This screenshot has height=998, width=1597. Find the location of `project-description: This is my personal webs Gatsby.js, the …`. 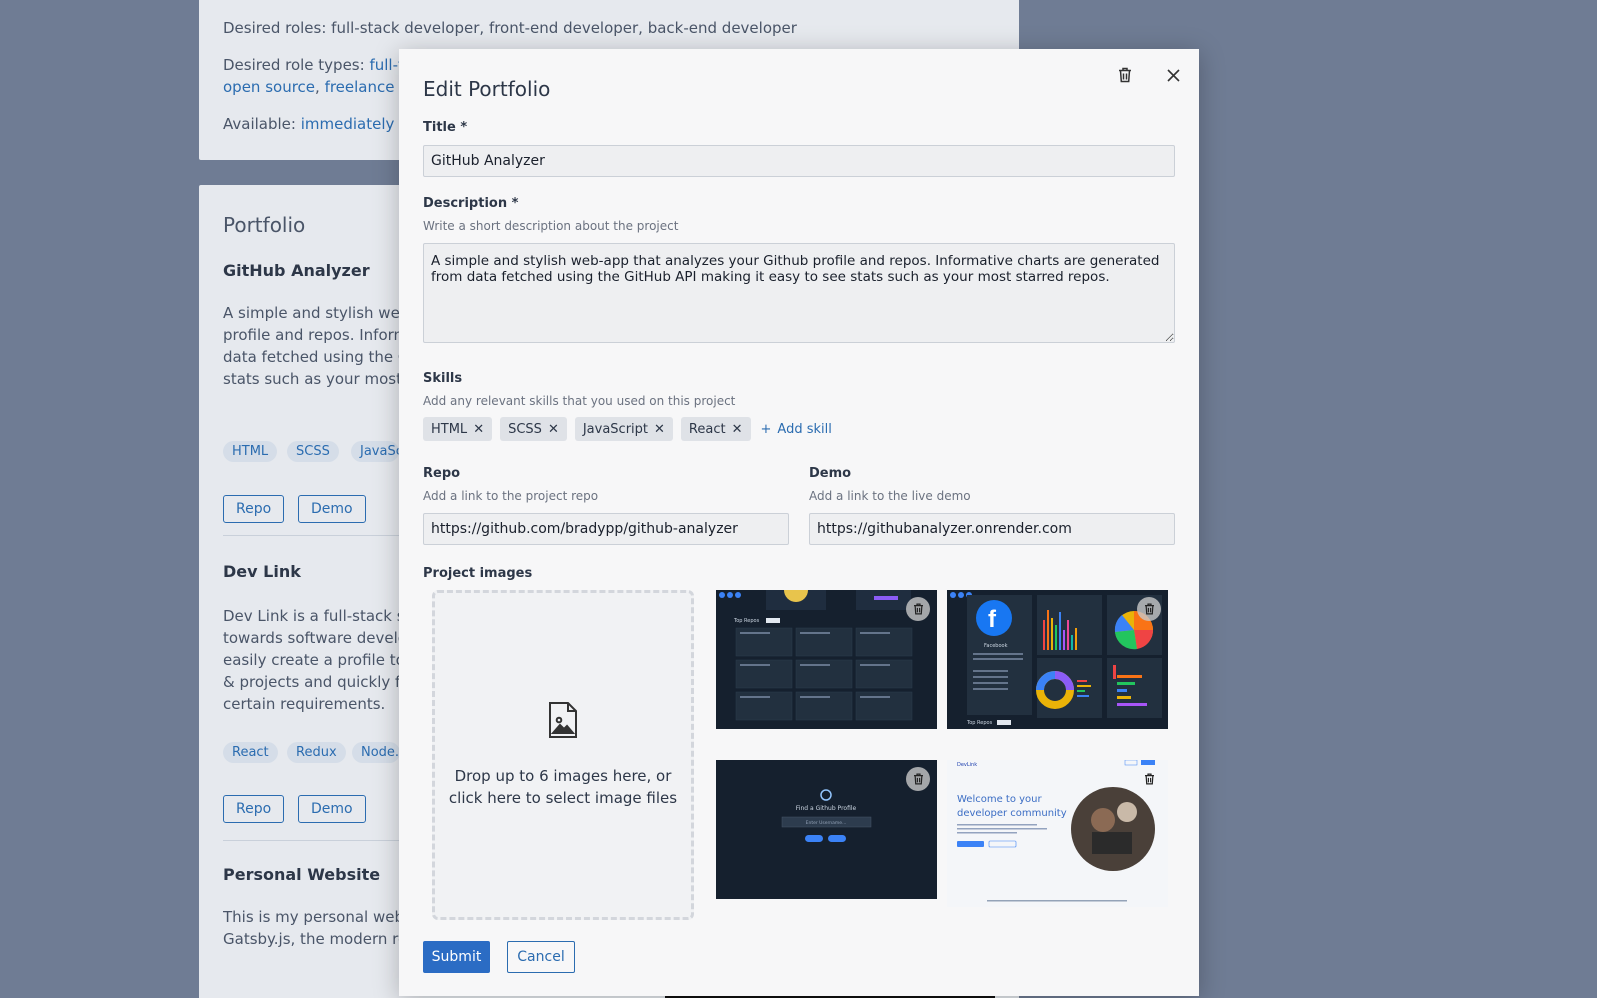

project-description: This is my personal webs Gatsby.js, the … is located at coordinates (317, 928).